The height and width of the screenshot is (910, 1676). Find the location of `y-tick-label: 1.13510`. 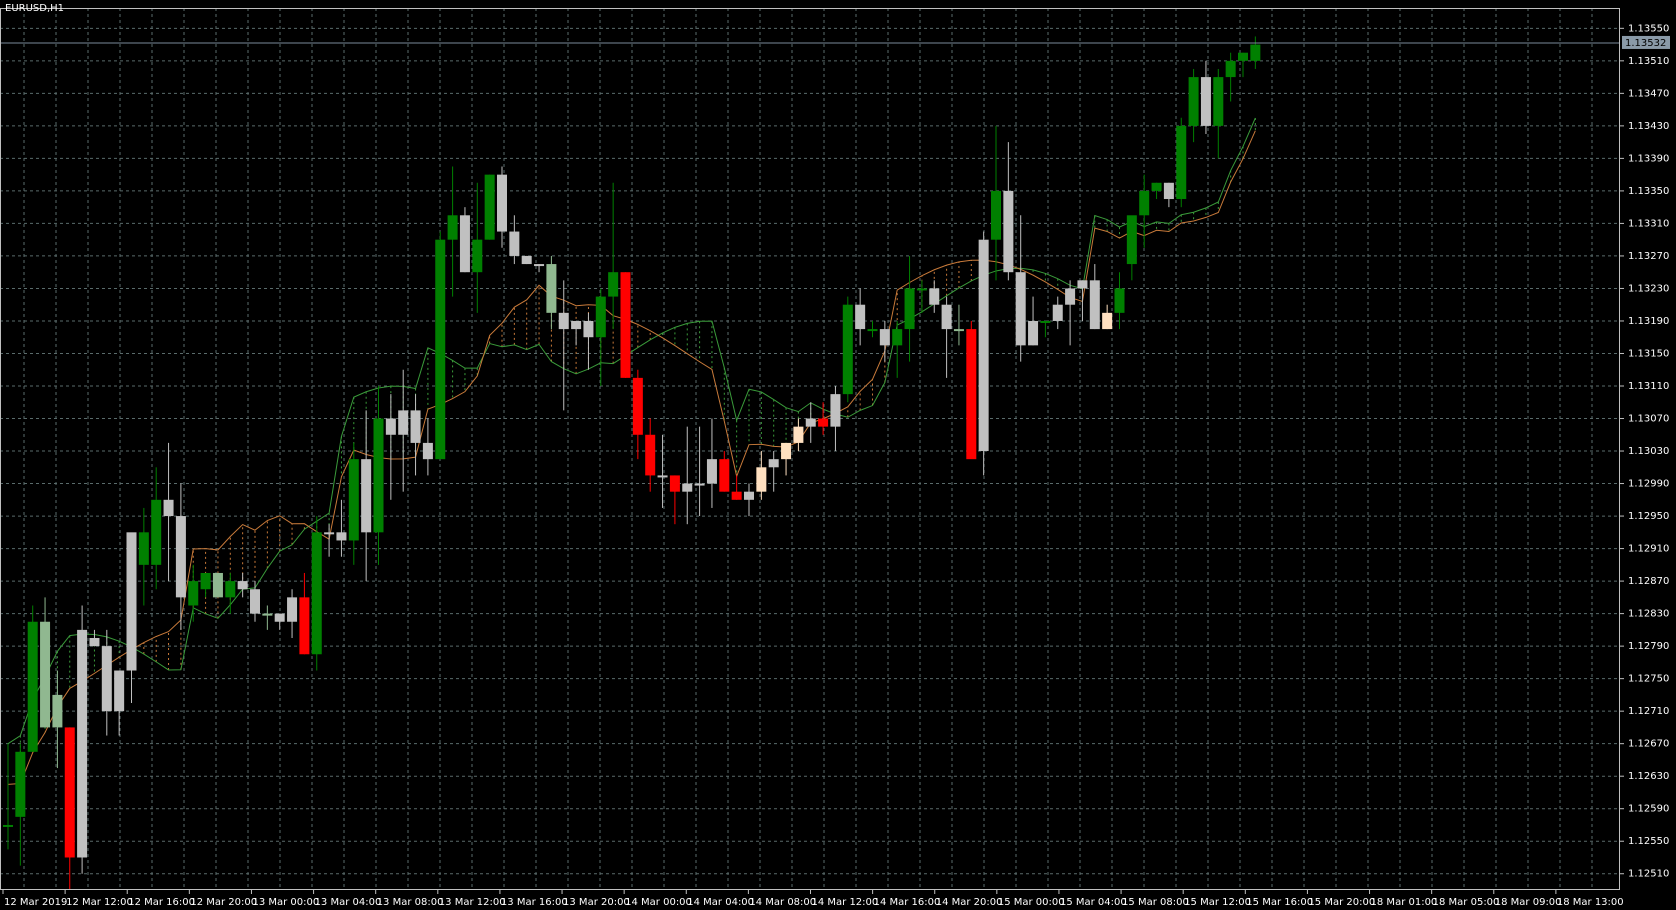

y-tick-label: 1.13510 is located at coordinates (1648, 61).